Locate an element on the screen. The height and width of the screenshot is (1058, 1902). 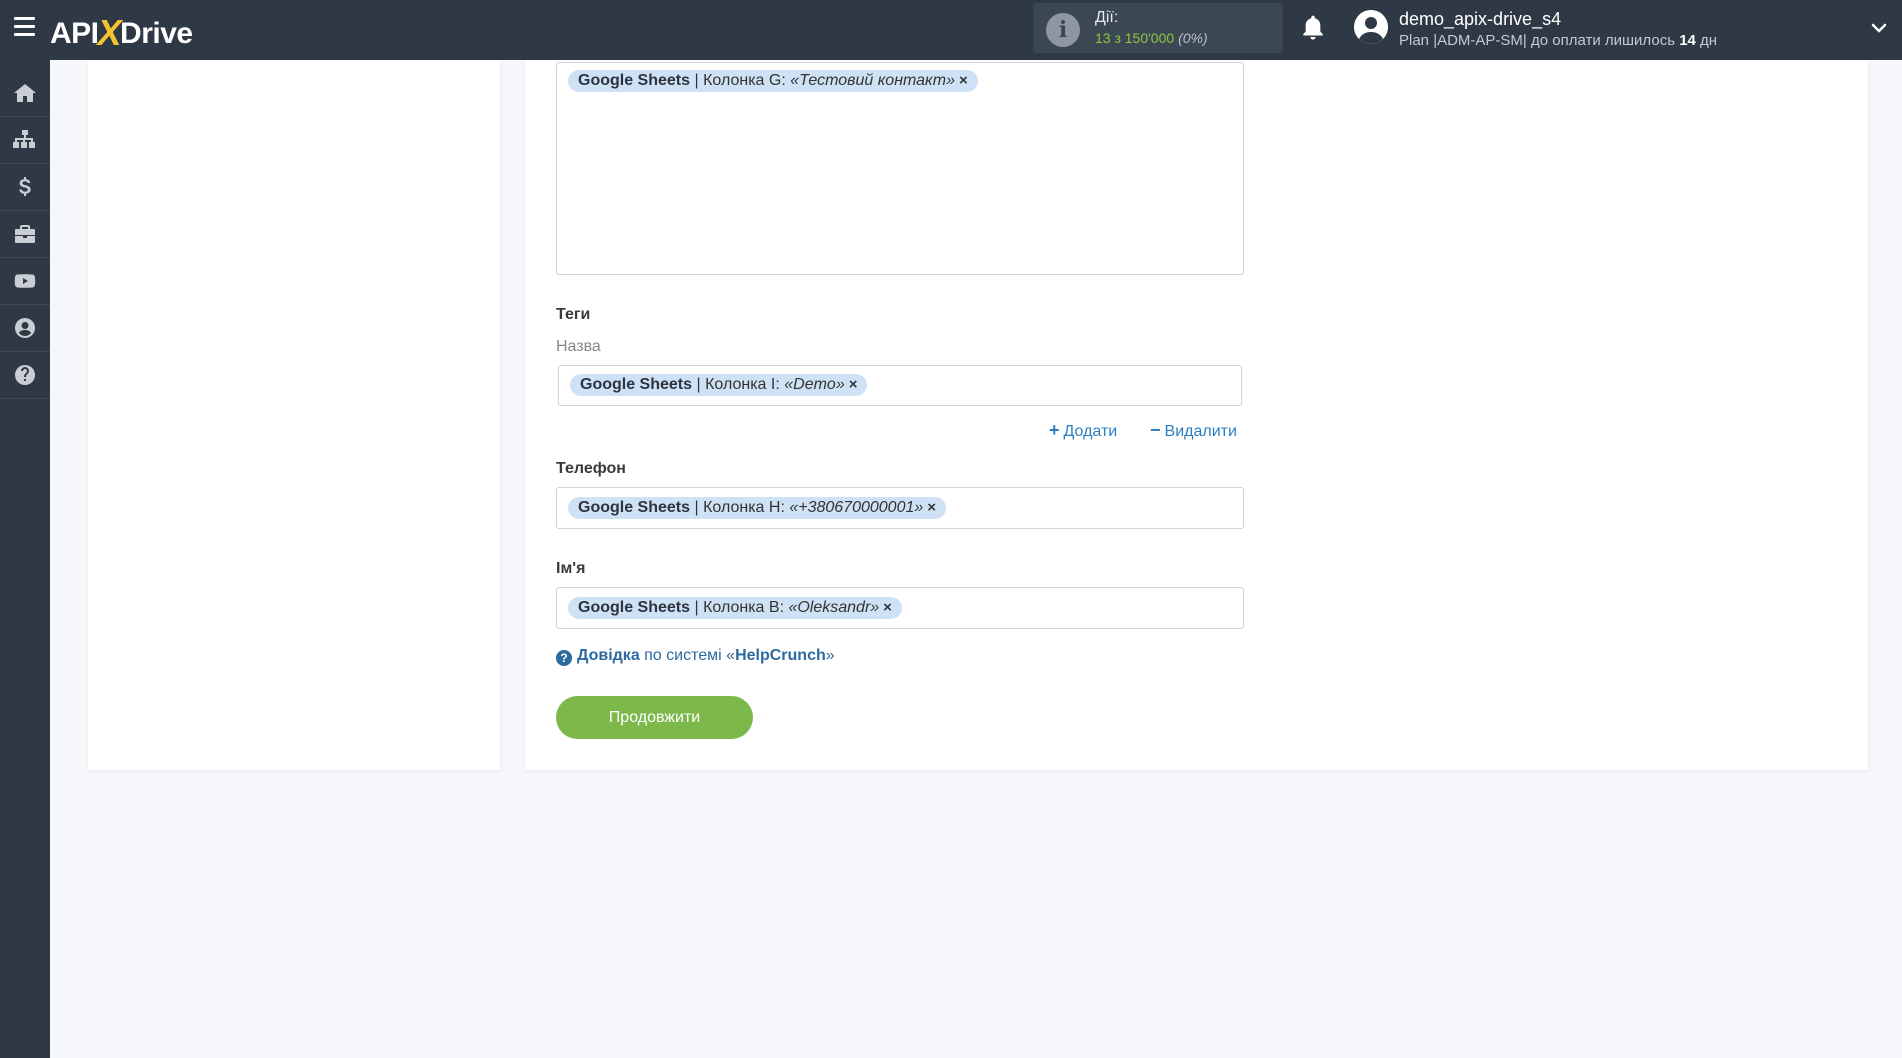
help-link-text: Довідка is located at coordinates (608, 655).